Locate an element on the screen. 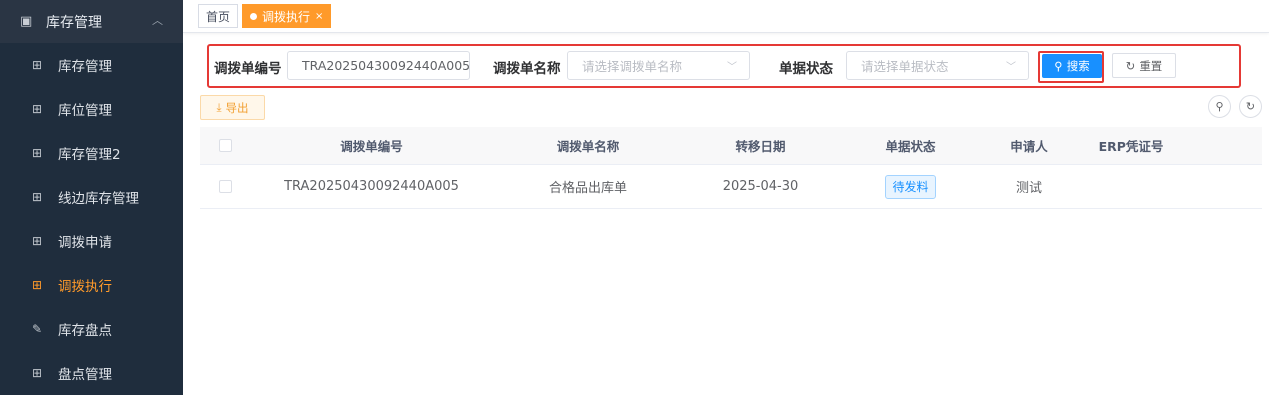  toggle-search-button: ⚲ is located at coordinates (1219, 106).